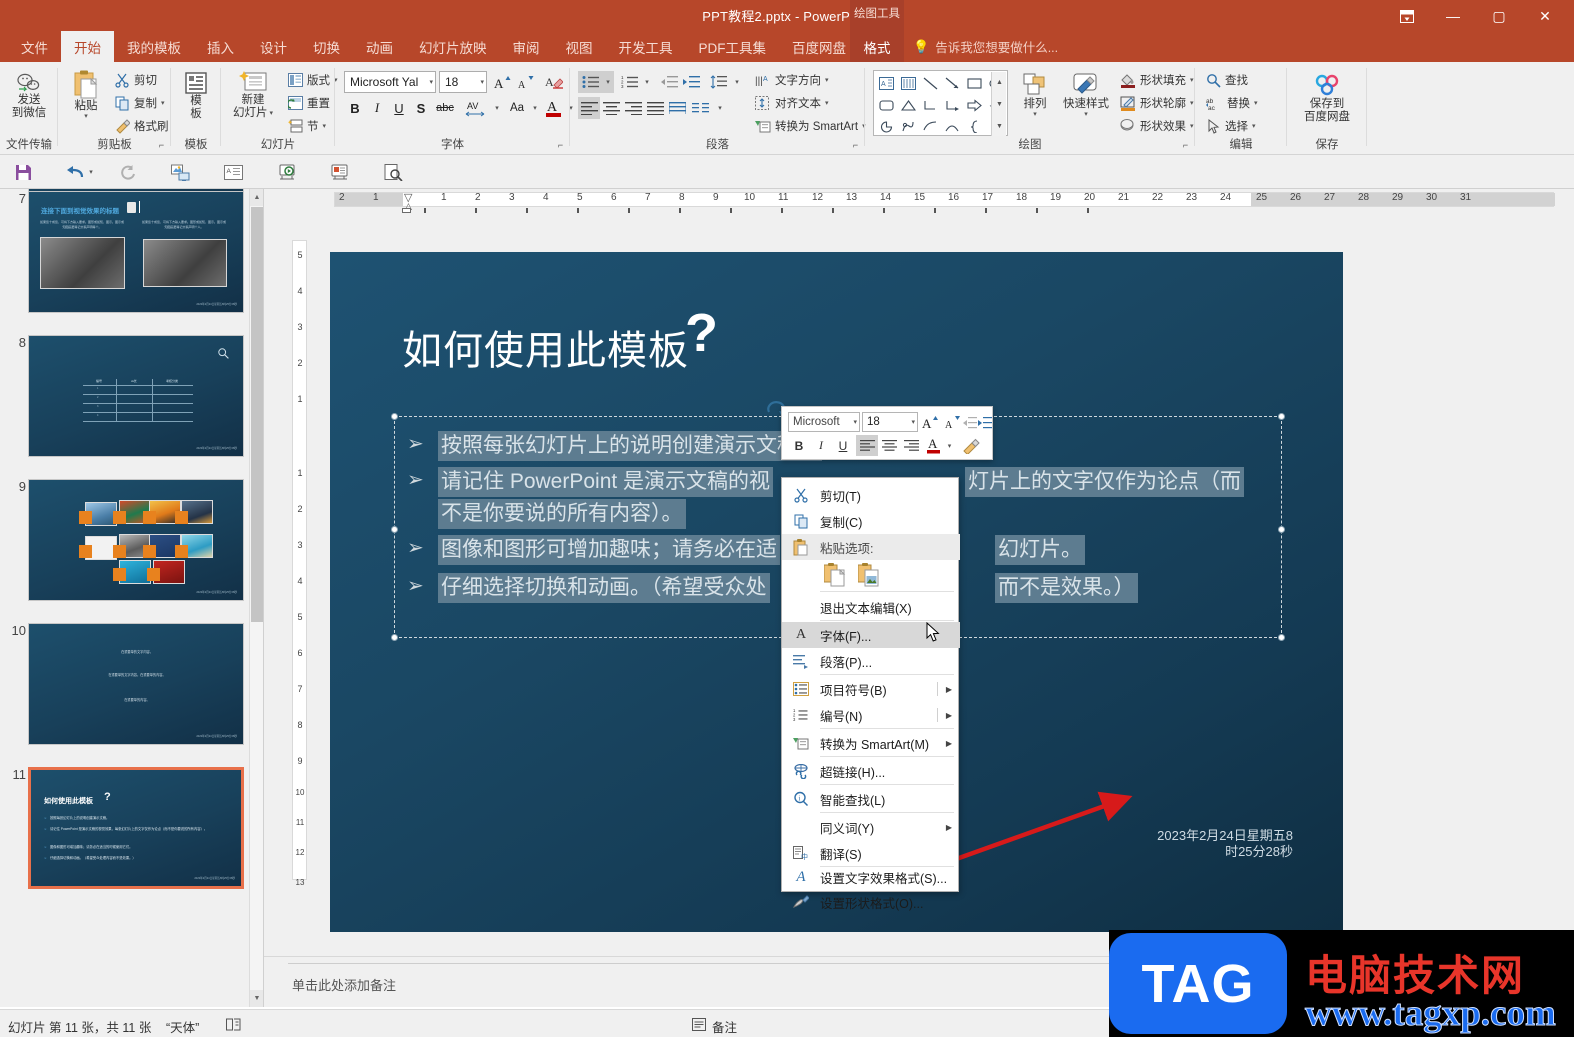  I want to click on change-case-caret: ▾, so click(535, 108).